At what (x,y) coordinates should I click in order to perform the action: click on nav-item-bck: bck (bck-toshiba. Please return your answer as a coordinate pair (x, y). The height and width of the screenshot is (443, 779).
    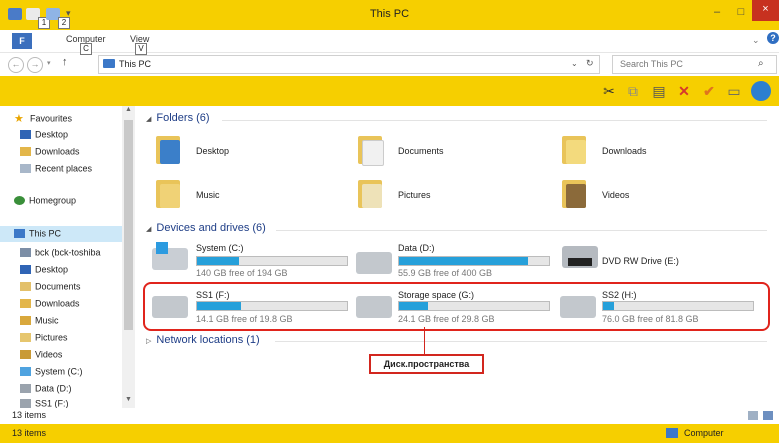
    Looking at the image, I should click on (60, 254).